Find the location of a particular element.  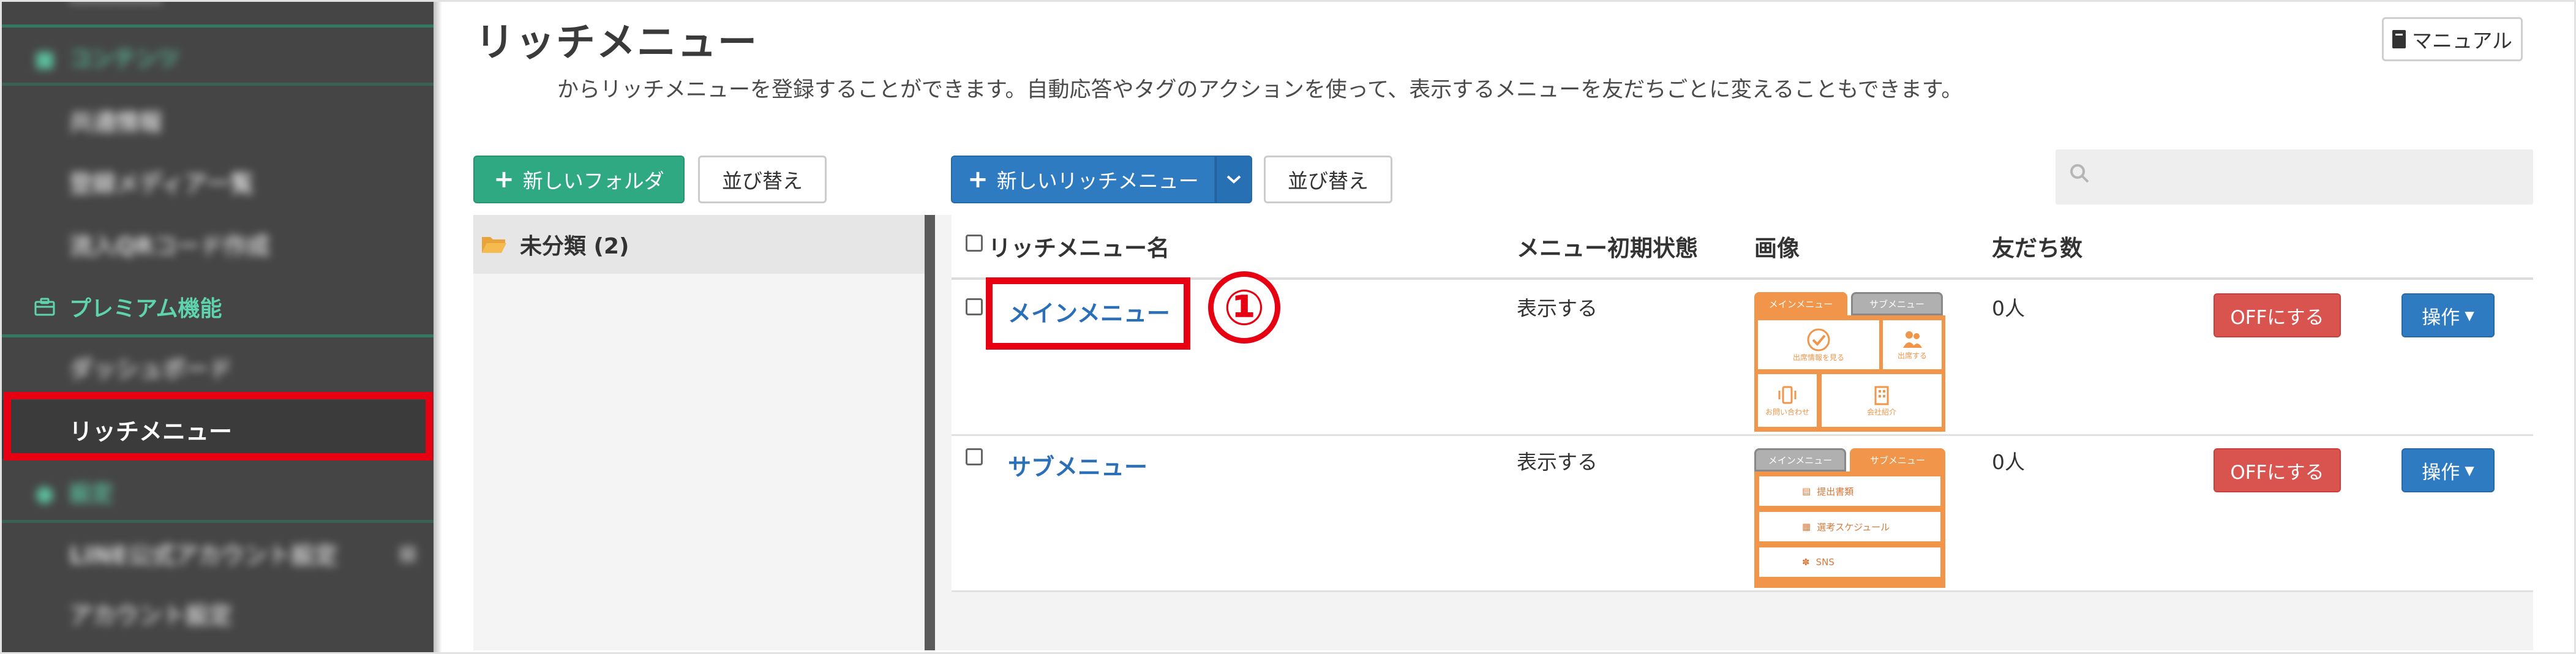

sidebar-item-dashboard: ダッシュボード is located at coordinates (218, 367).